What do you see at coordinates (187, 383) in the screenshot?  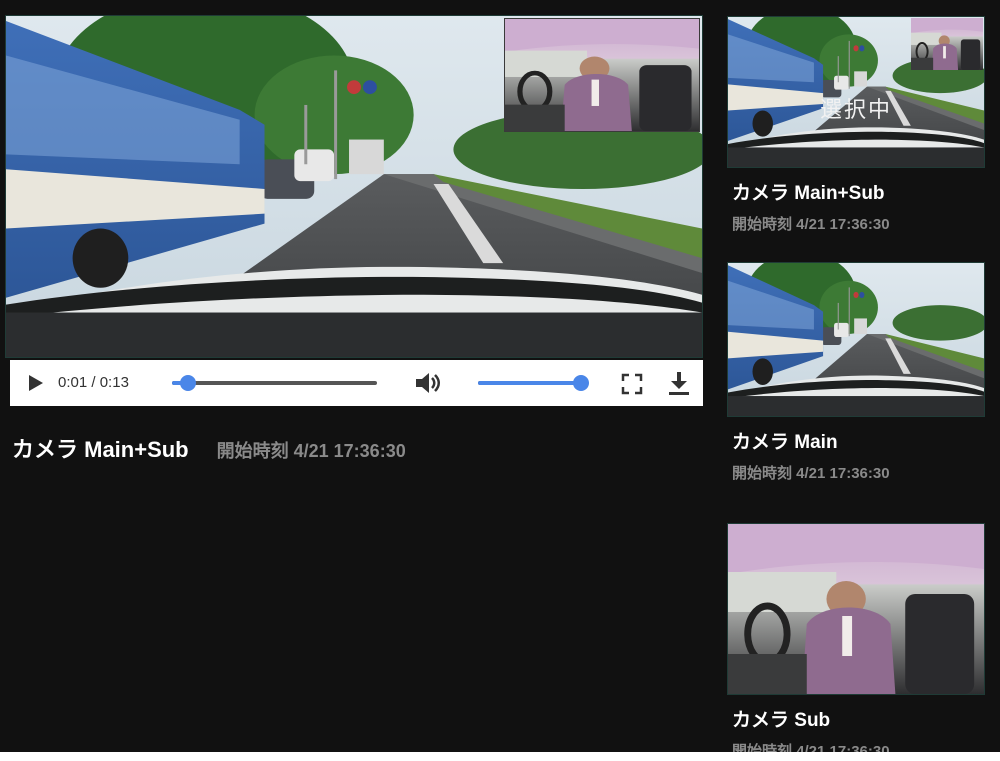 I see `seek-bar-thumb` at bounding box center [187, 383].